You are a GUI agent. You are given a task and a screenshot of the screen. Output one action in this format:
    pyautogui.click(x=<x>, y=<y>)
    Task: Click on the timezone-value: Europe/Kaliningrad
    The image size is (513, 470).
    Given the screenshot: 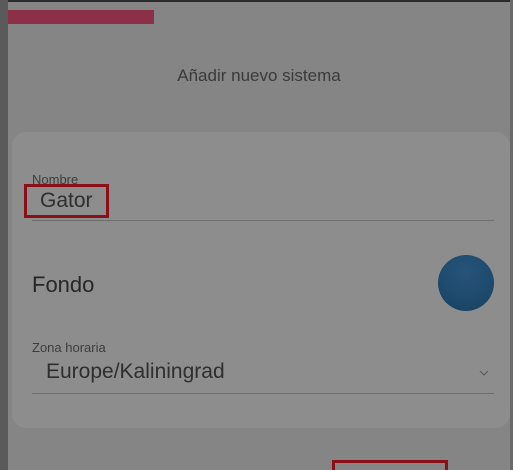 What is the action you would take?
    pyautogui.click(x=135, y=371)
    